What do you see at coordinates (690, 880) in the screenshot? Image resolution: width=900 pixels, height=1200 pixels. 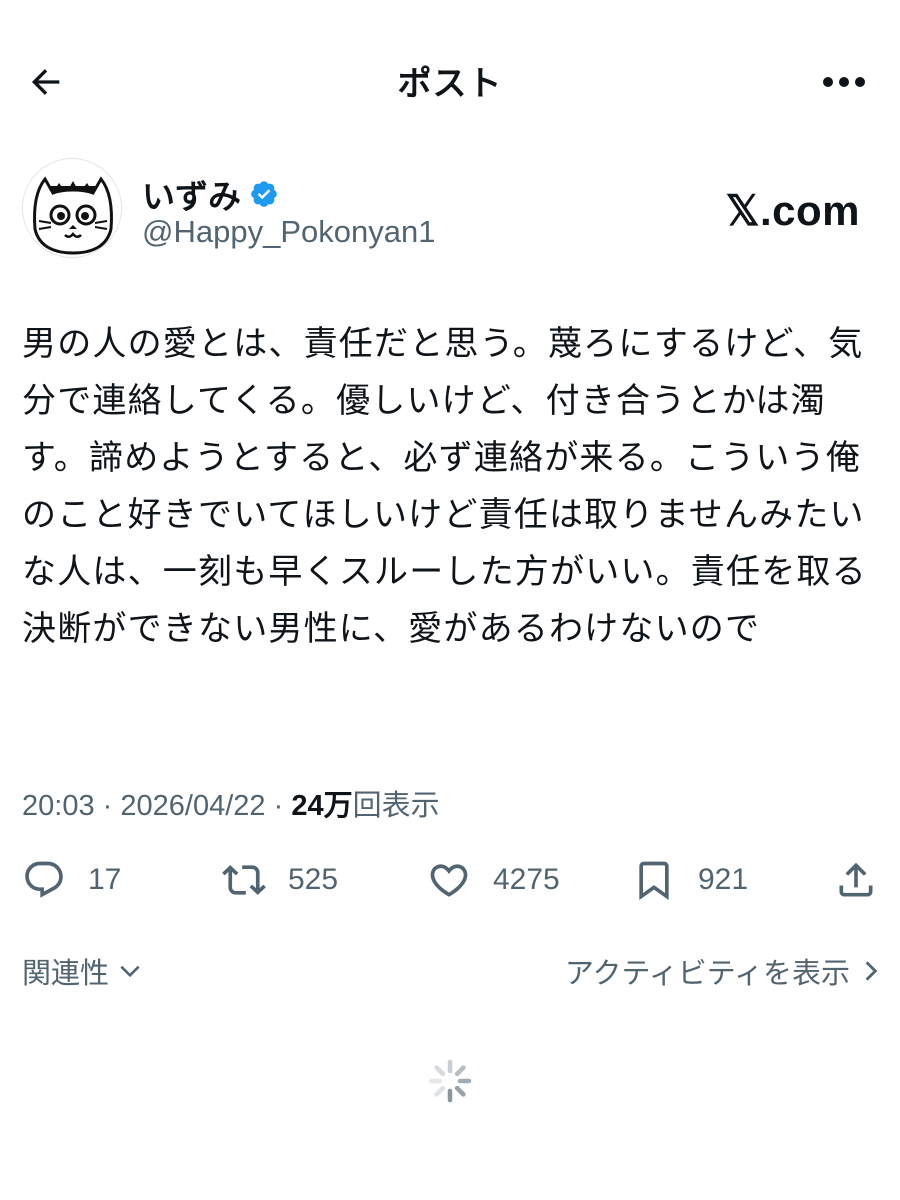 I see `bookmark-button: 921` at bounding box center [690, 880].